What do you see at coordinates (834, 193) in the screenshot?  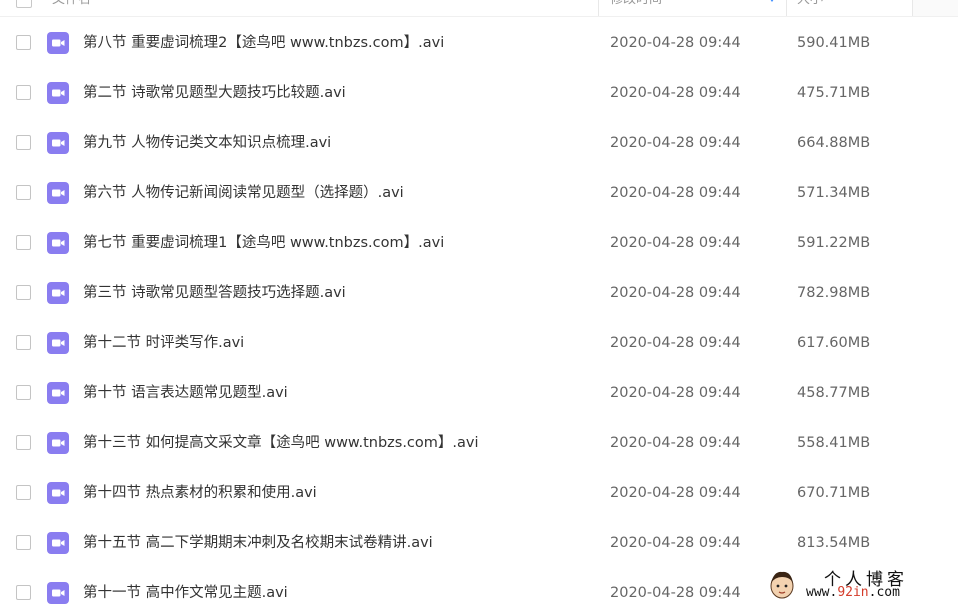 I see `file-size: 571.34MB` at bounding box center [834, 193].